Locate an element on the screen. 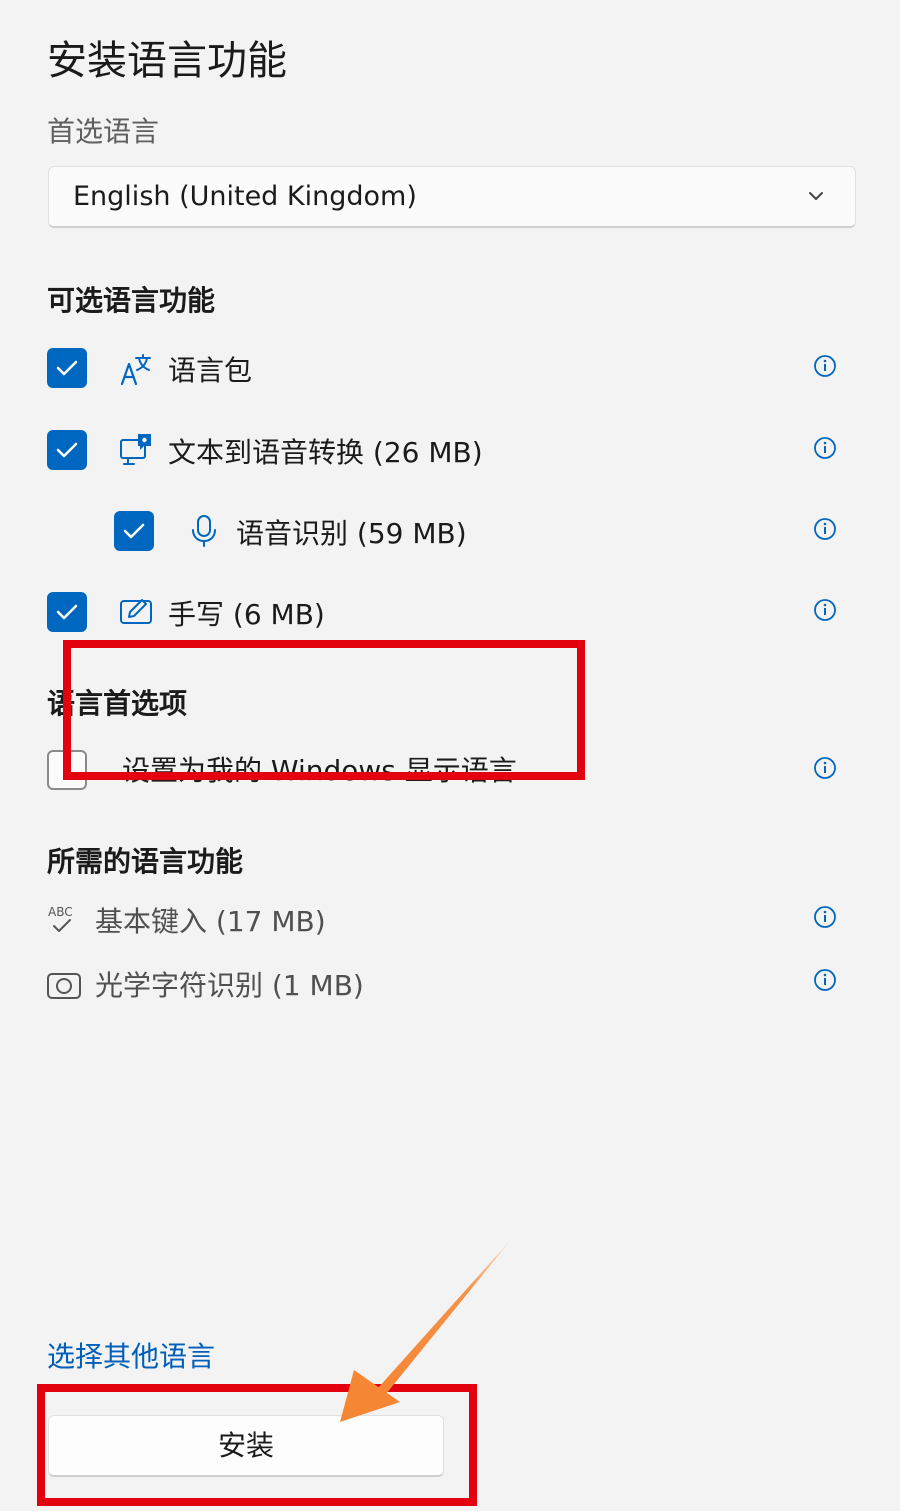  handwriting-icon is located at coordinates (136, 611).